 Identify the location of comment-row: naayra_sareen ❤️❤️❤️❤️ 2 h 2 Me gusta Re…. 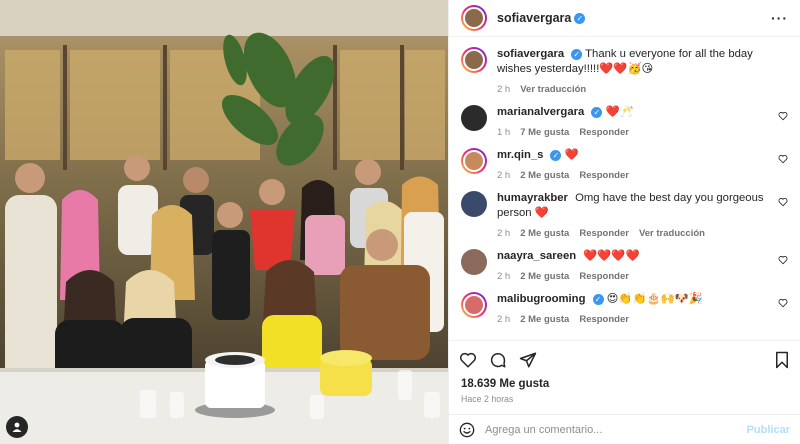
(624, 265).